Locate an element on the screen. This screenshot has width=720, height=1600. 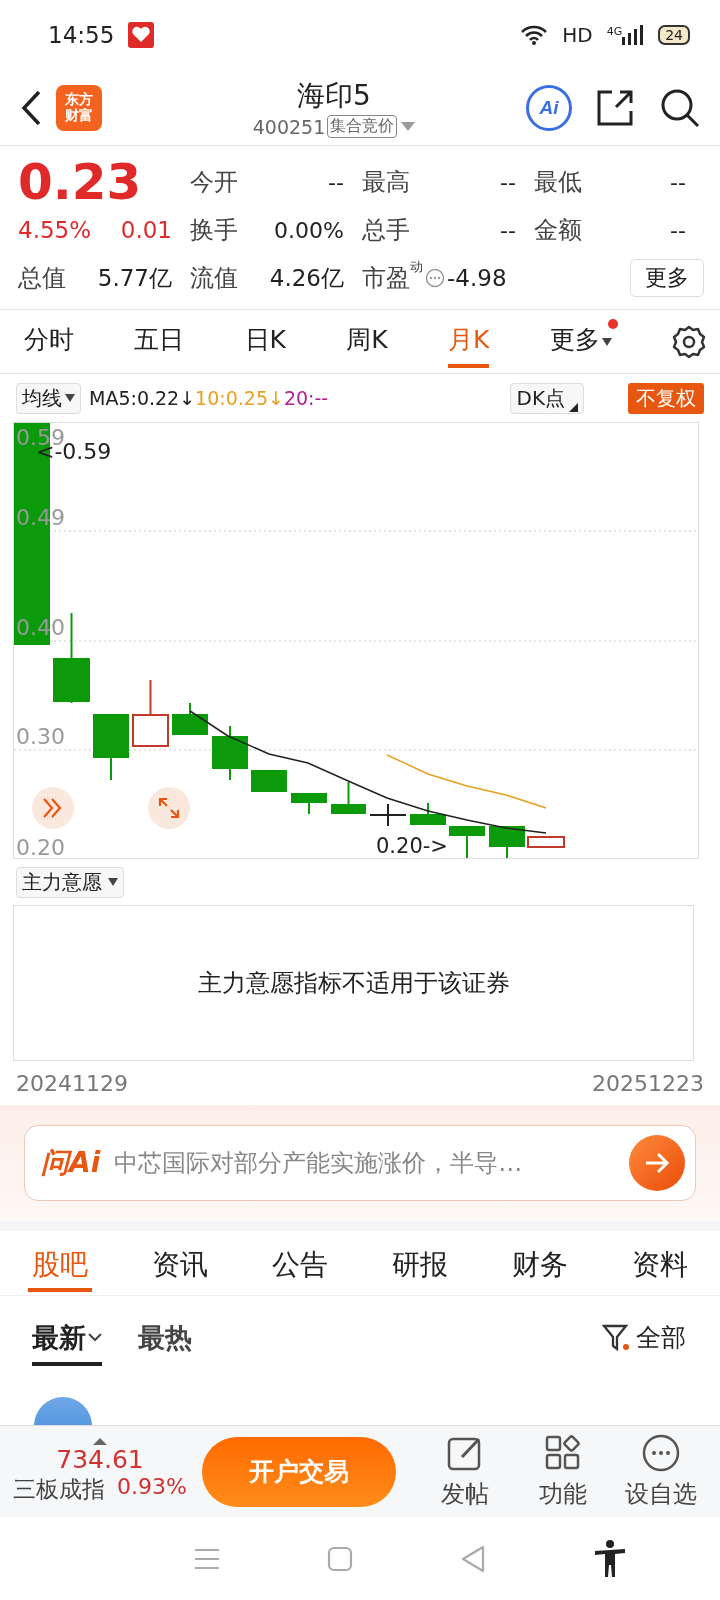
network-type: HD is located at coordinates (577, 35).